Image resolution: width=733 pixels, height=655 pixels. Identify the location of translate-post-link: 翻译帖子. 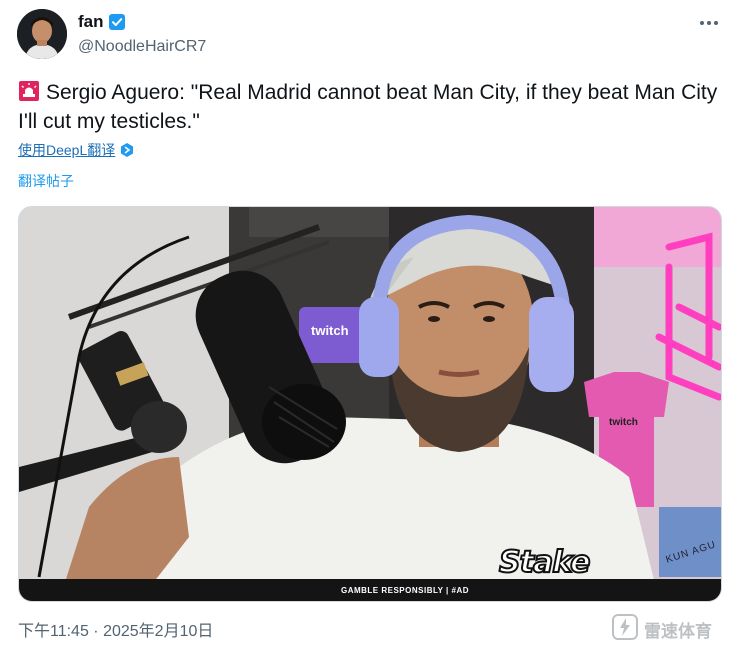
(46, 181).